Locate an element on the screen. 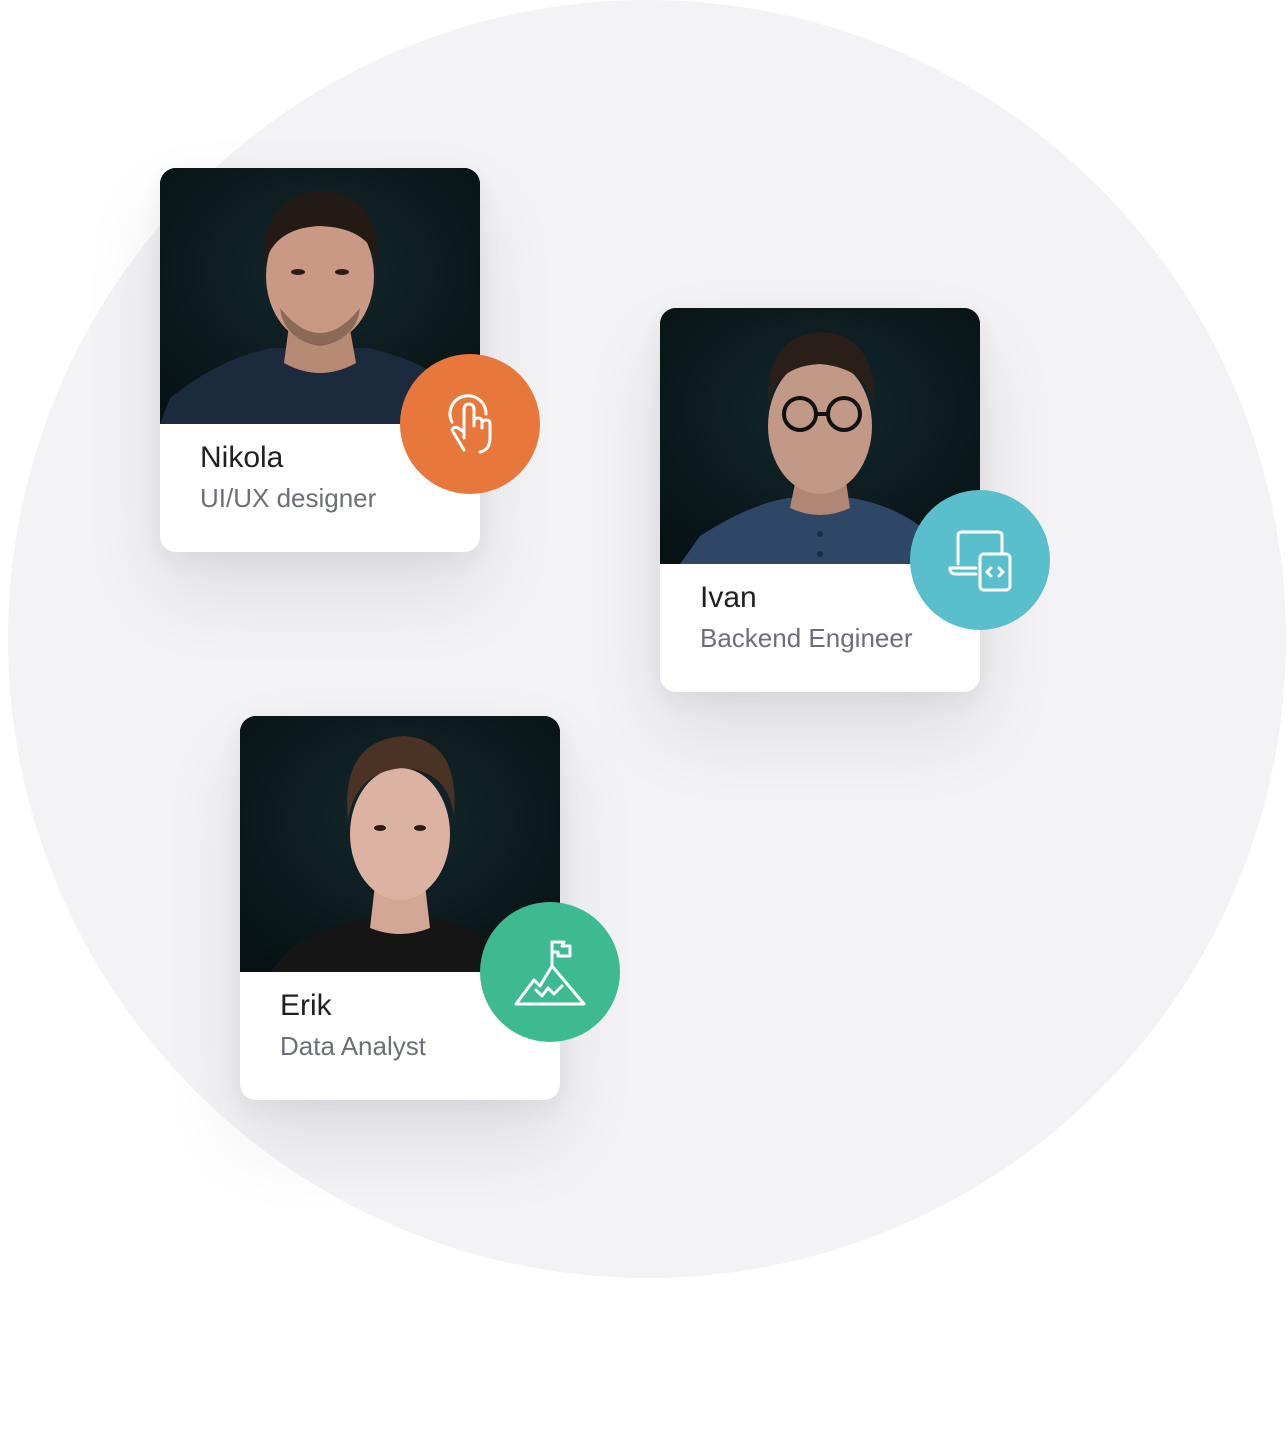 The height and width of the screenshot is (1432, 1288). member-role: Data Analyst is located at coordinates (353, 1046).